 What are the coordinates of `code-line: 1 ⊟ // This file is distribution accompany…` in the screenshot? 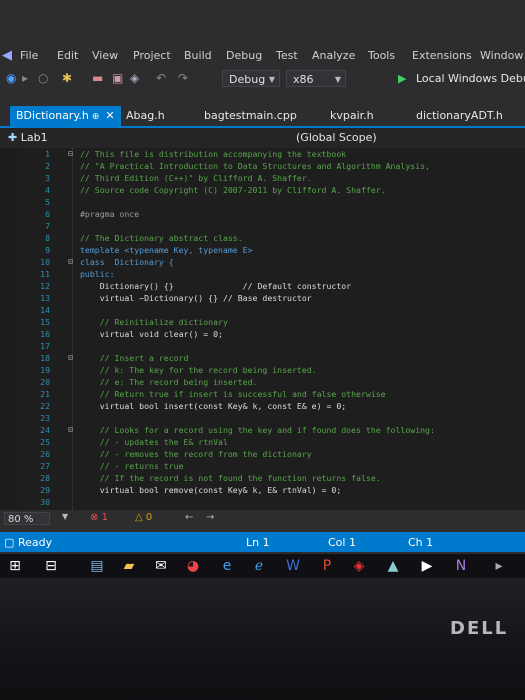 It's located at (262, 154).